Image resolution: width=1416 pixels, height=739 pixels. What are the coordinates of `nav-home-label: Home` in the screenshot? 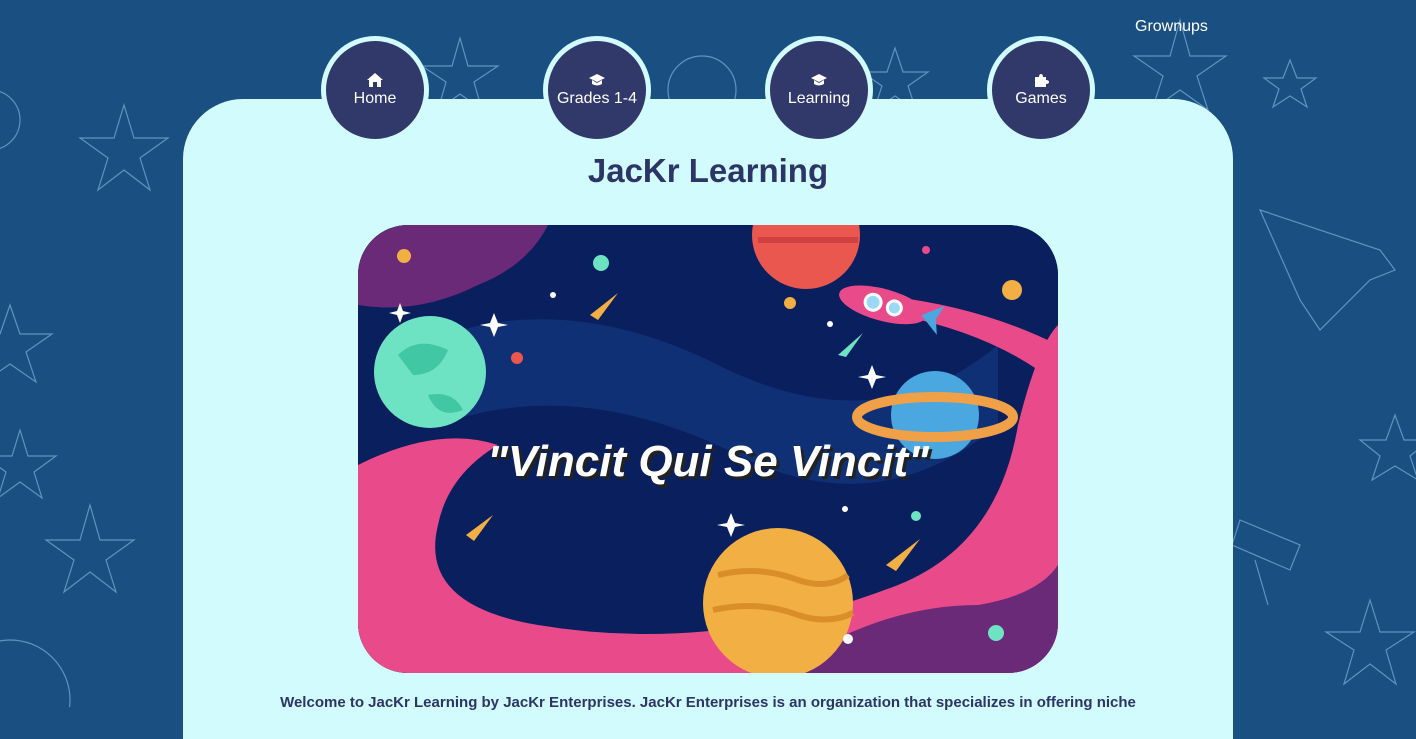 It's located at (375, 98).